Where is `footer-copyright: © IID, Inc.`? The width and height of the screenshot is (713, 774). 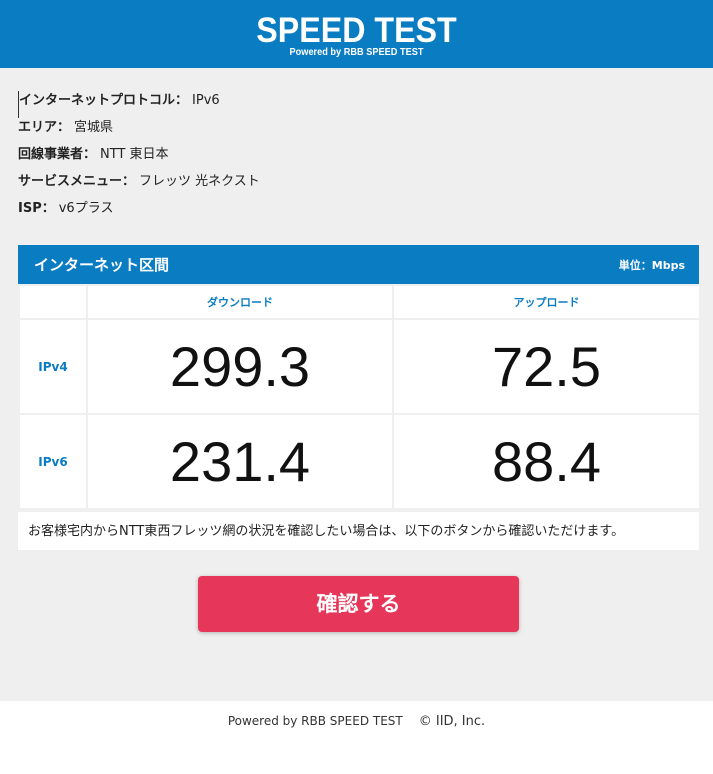 footer-copyright: © IID, Inc. is located at coordinates (452, 721).